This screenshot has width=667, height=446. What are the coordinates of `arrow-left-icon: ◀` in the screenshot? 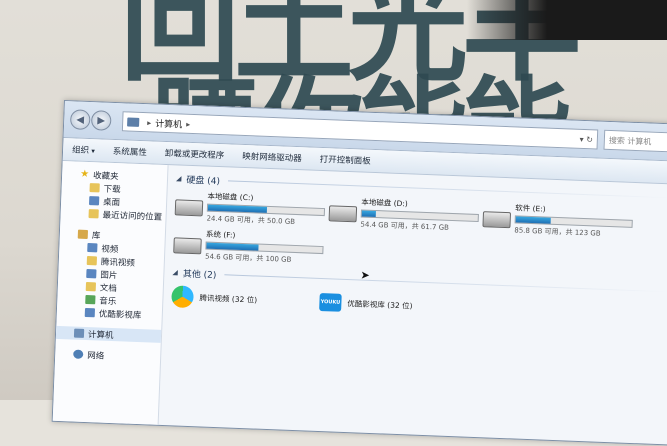 It's located at (80, 119).